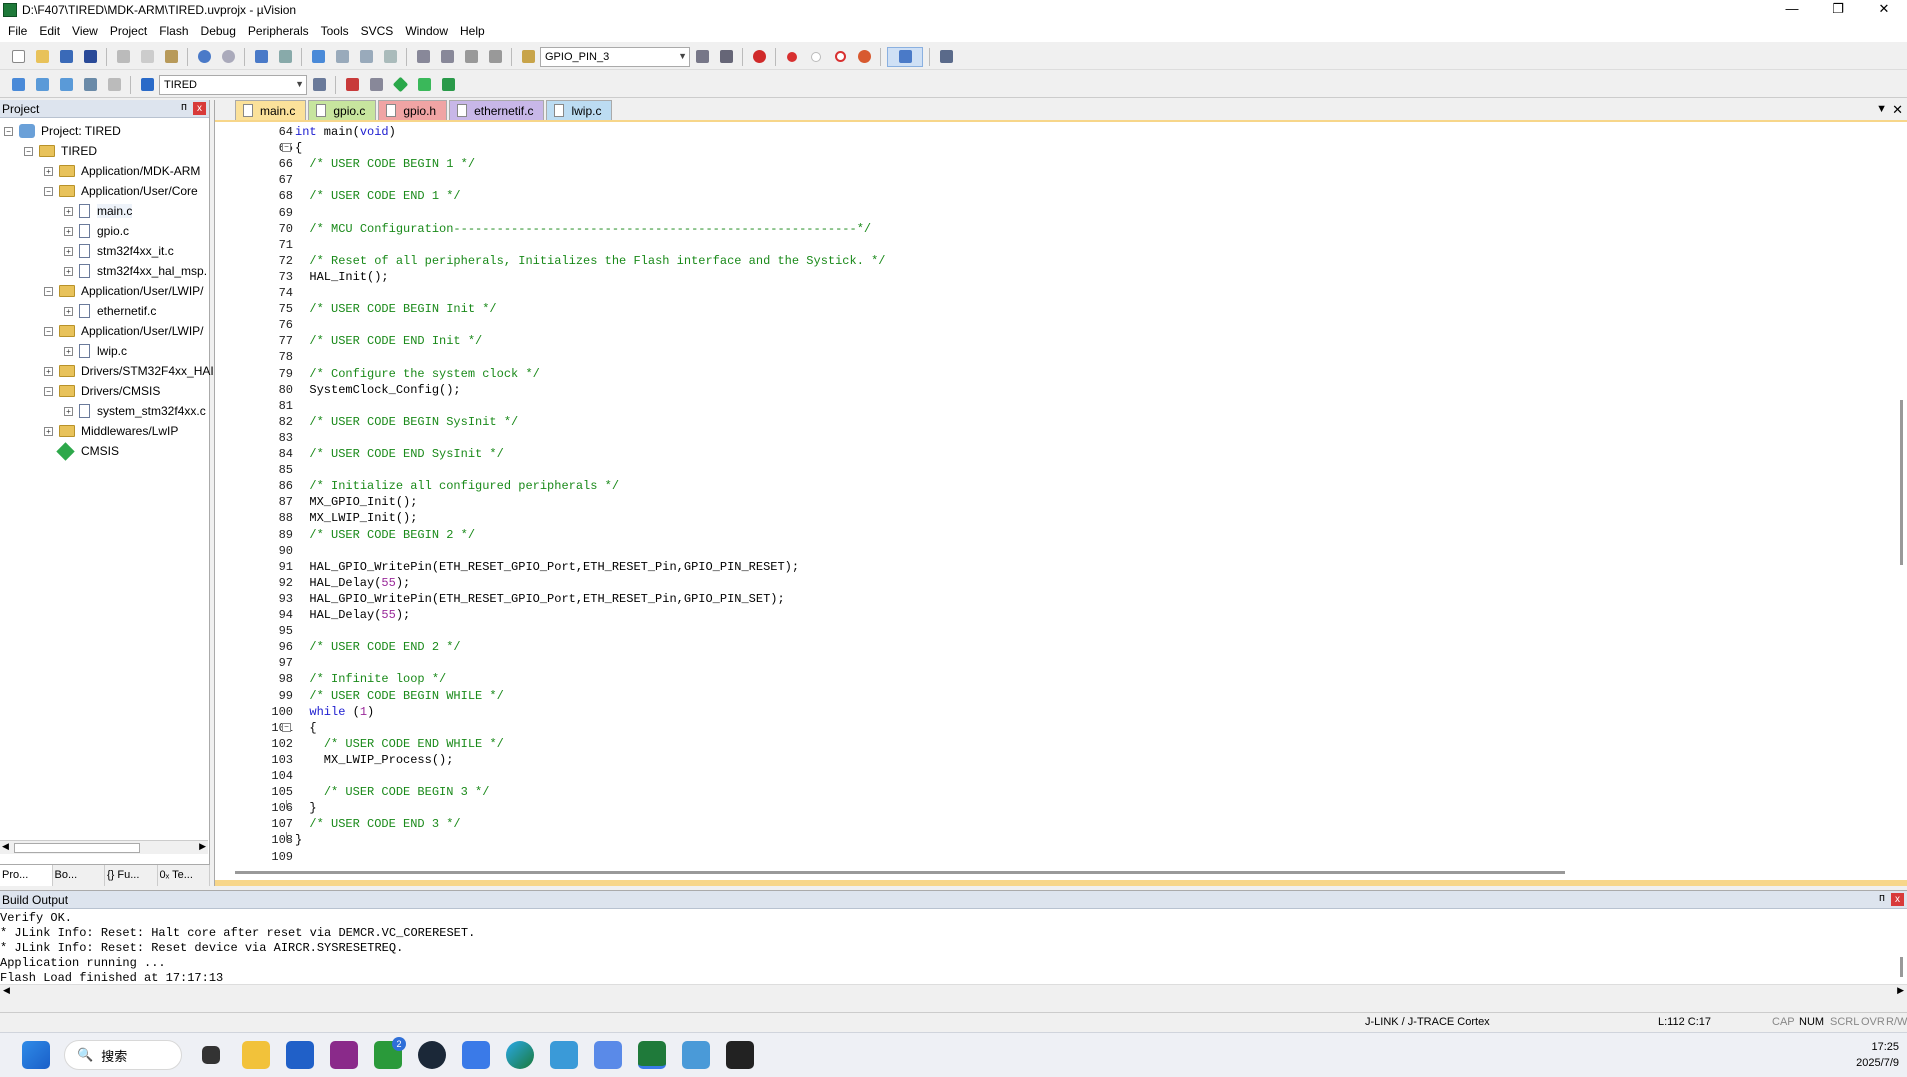 The width and height of the screenshot is (1907, 1077). I want to click on undo-icon, so click(204, 57).